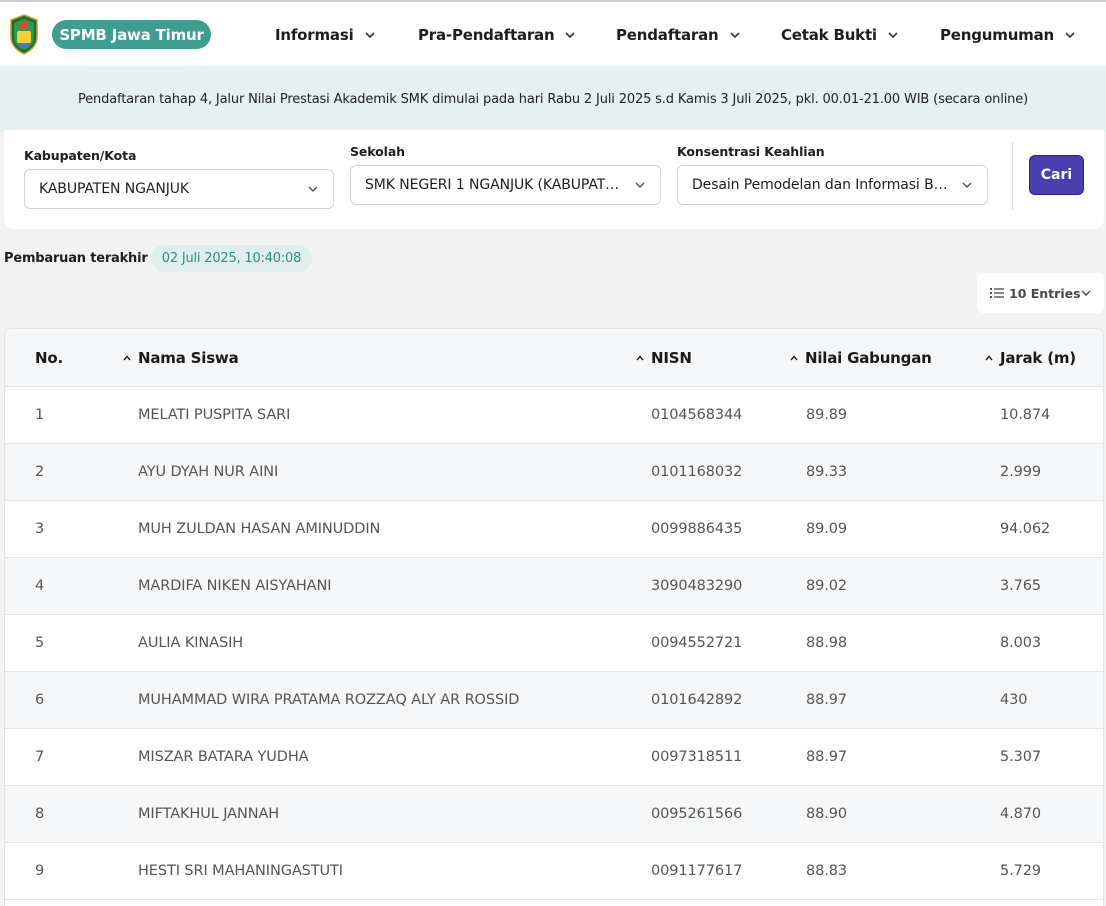 The width and height of the screenshot is (1106, 906). Describe the element at coordinates (697, 472) in the screenshot. I see `cell-nisn: 0101168032` at that location.